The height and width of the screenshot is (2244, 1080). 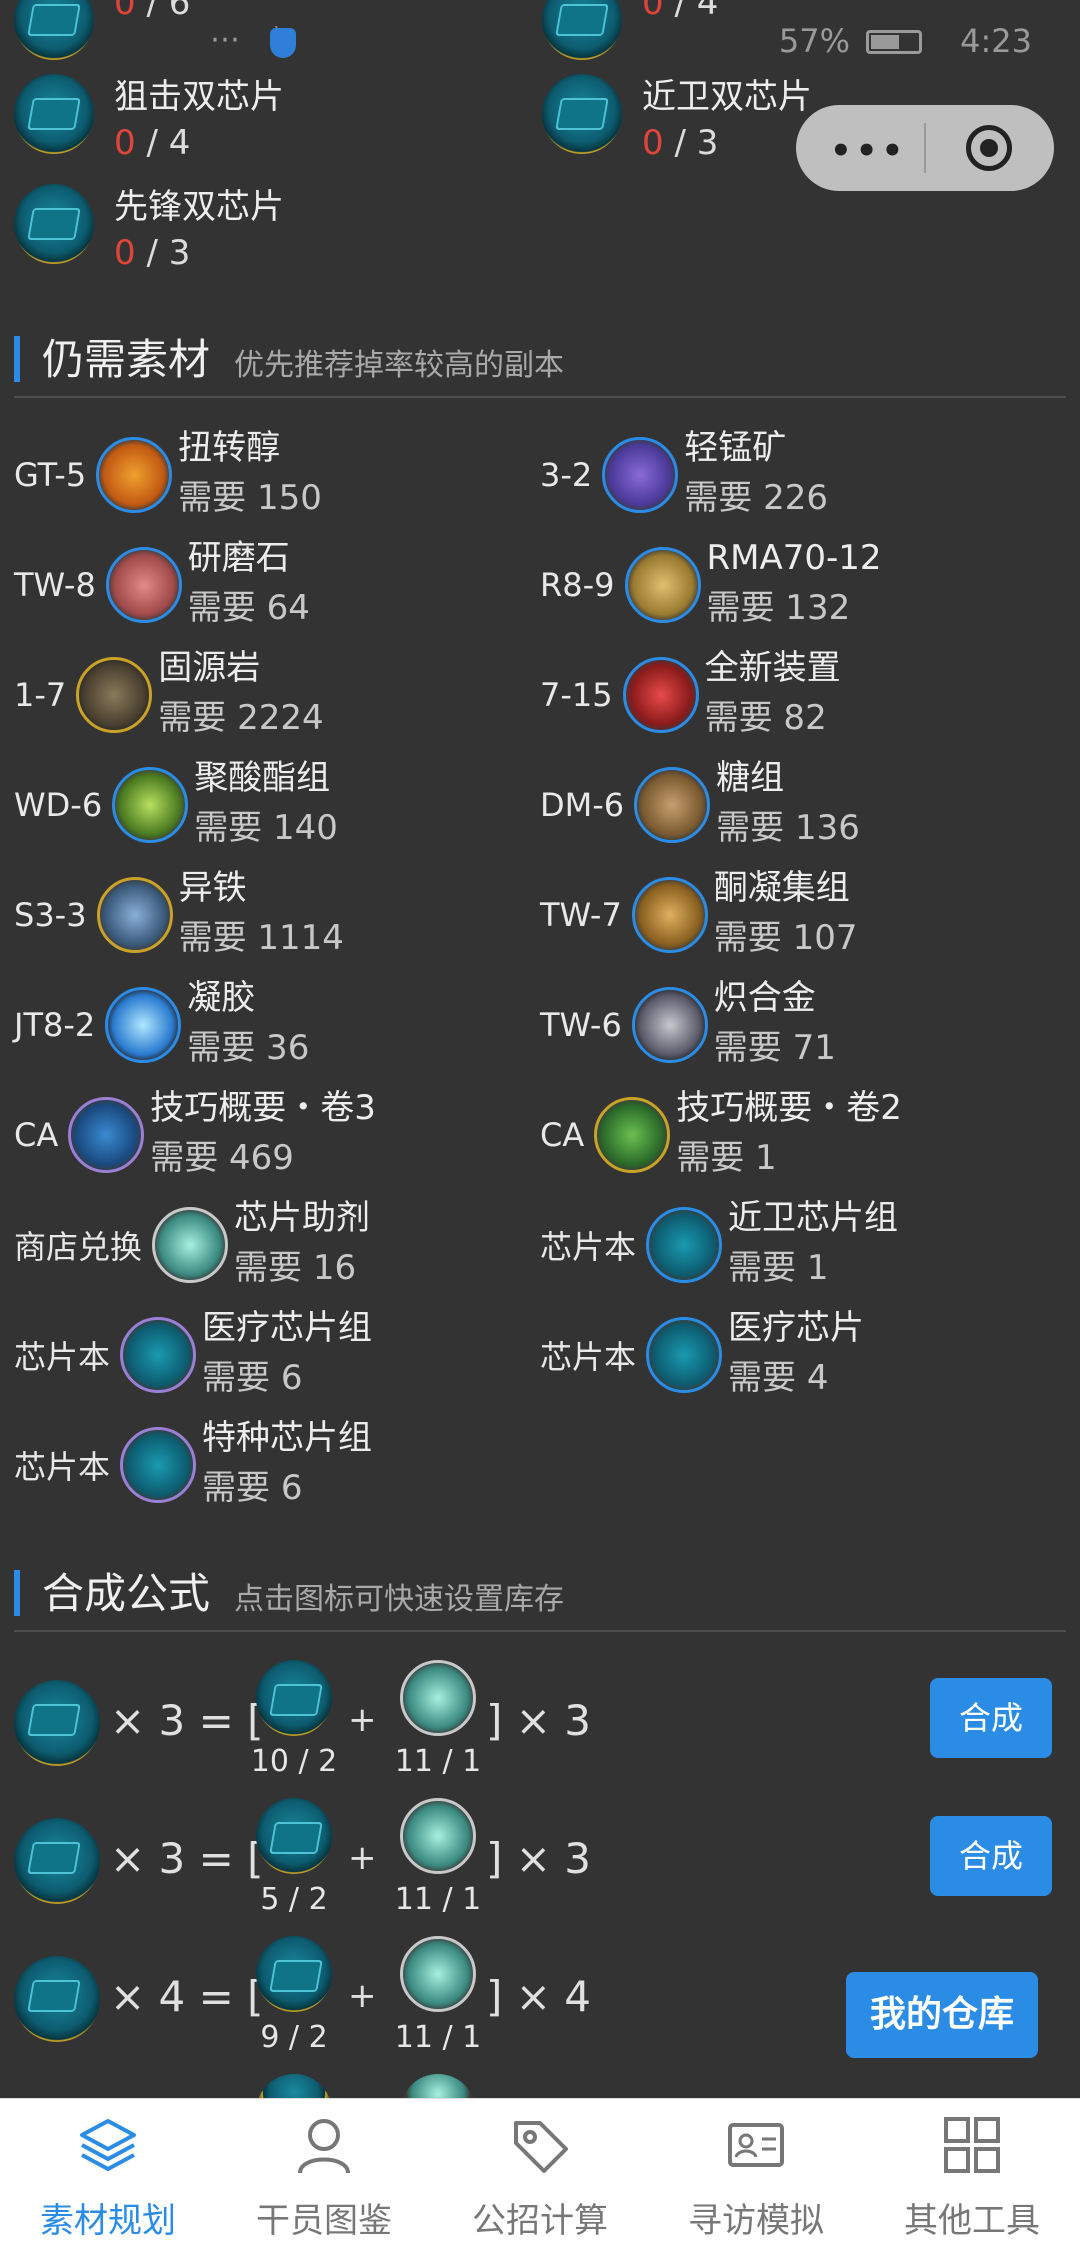 What do you see at coordinates (102, 30) in the screenshot?
I see `chip-item: 0 / 6` at bounding box center [102, 30].